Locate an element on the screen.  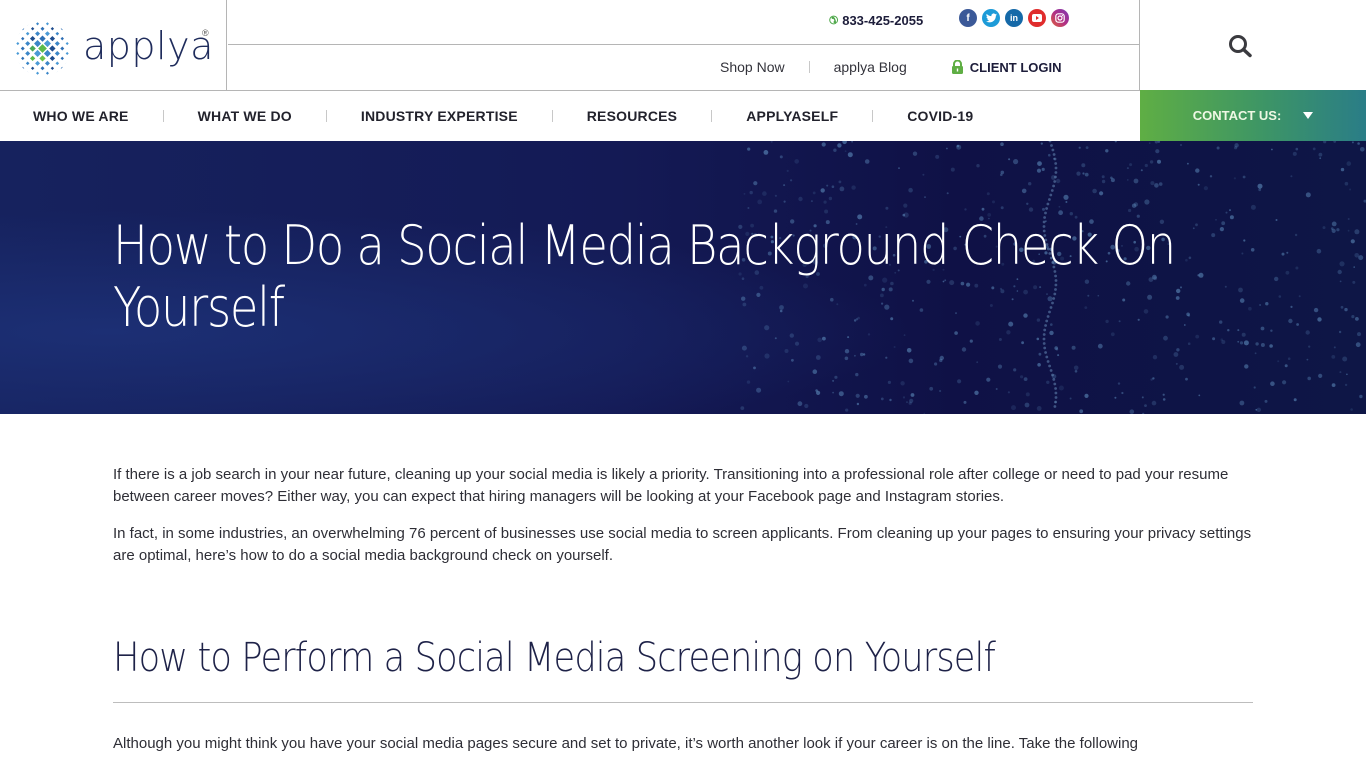
nav-industry-expertise: INDUSTRY EXPERTISE is located at coordinates (439, 116).